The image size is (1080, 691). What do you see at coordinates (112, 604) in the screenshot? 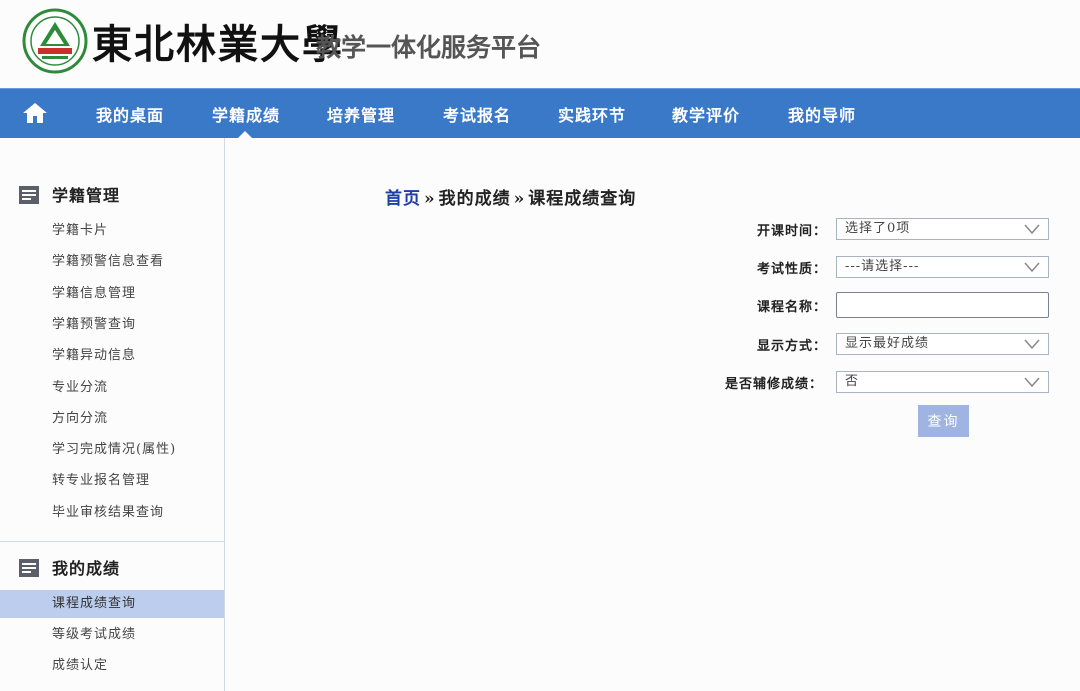
I see `sidebar-item-course-grades: 课程成绩查询` at bounding box center [112, 604].